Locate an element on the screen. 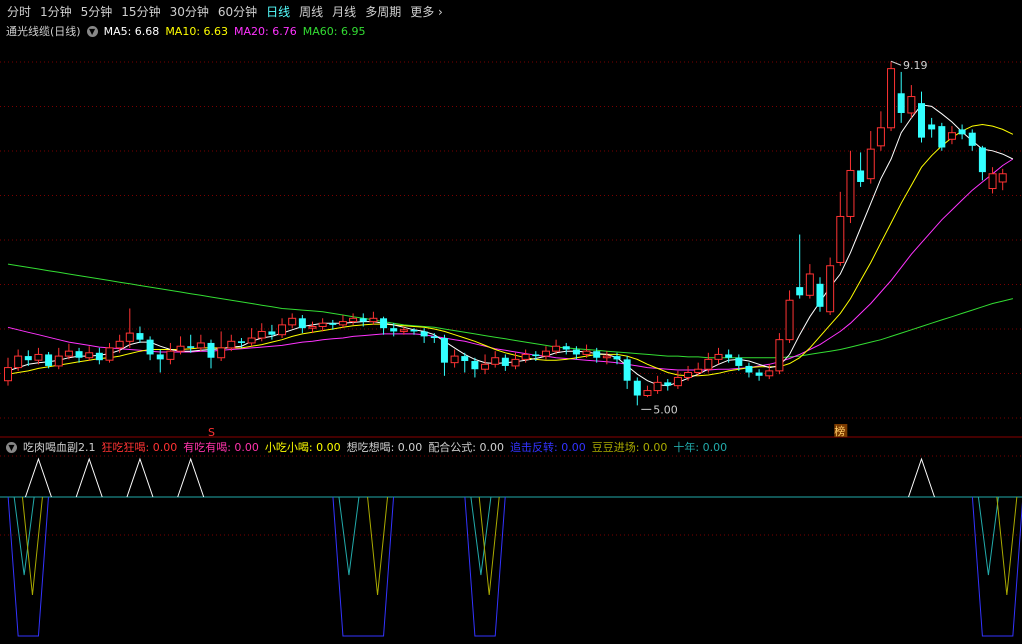 The width and height of the screenshot is (1022, 644). olive-signal is located at coordinates (1007, 546).